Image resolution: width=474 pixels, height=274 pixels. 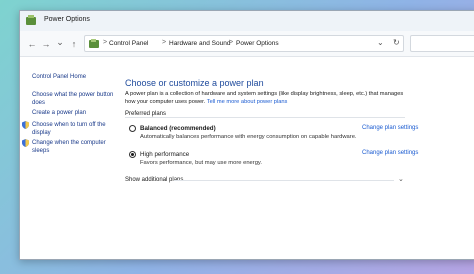 What do you see at coordinates (59, 113) in the screenshot?
I see `sidebar-item-create-plan: Create a power plan` at bounding box center [59, 113].